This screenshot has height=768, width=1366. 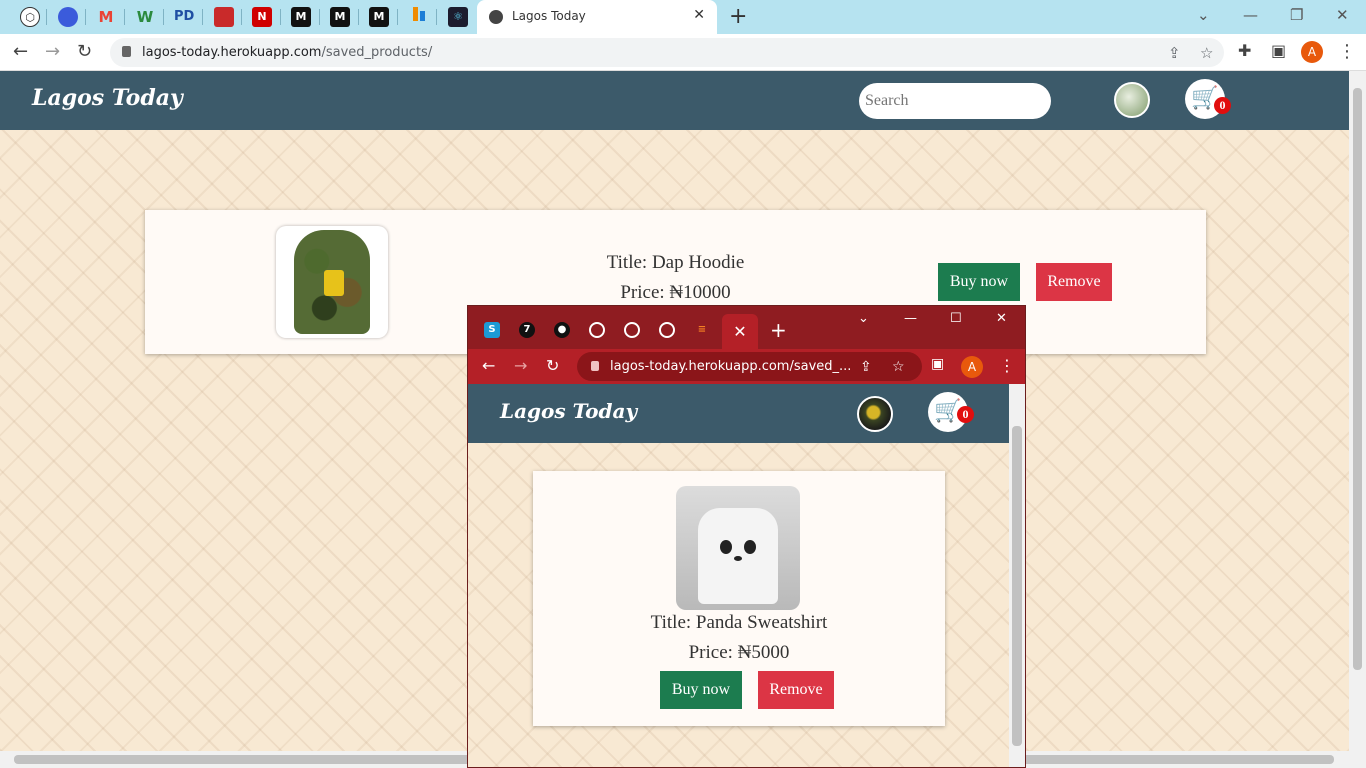 What do you see at coordinates (738, 16) in the screenshot?
I see `new-tab-button: +` at bounding box center [738, 16].